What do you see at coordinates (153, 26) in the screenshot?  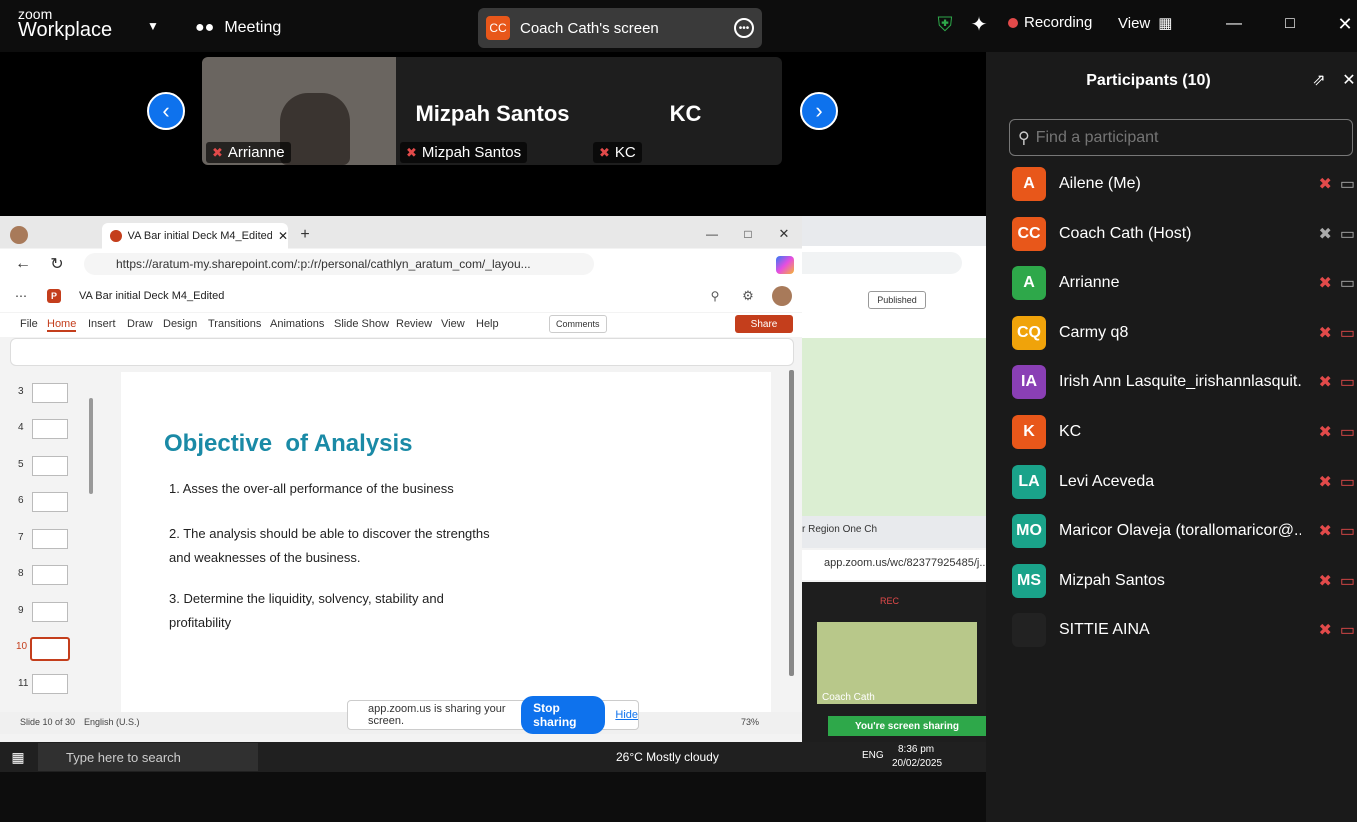 I see `chevron-down-icon: ▼` at bounding box center [153, 26].